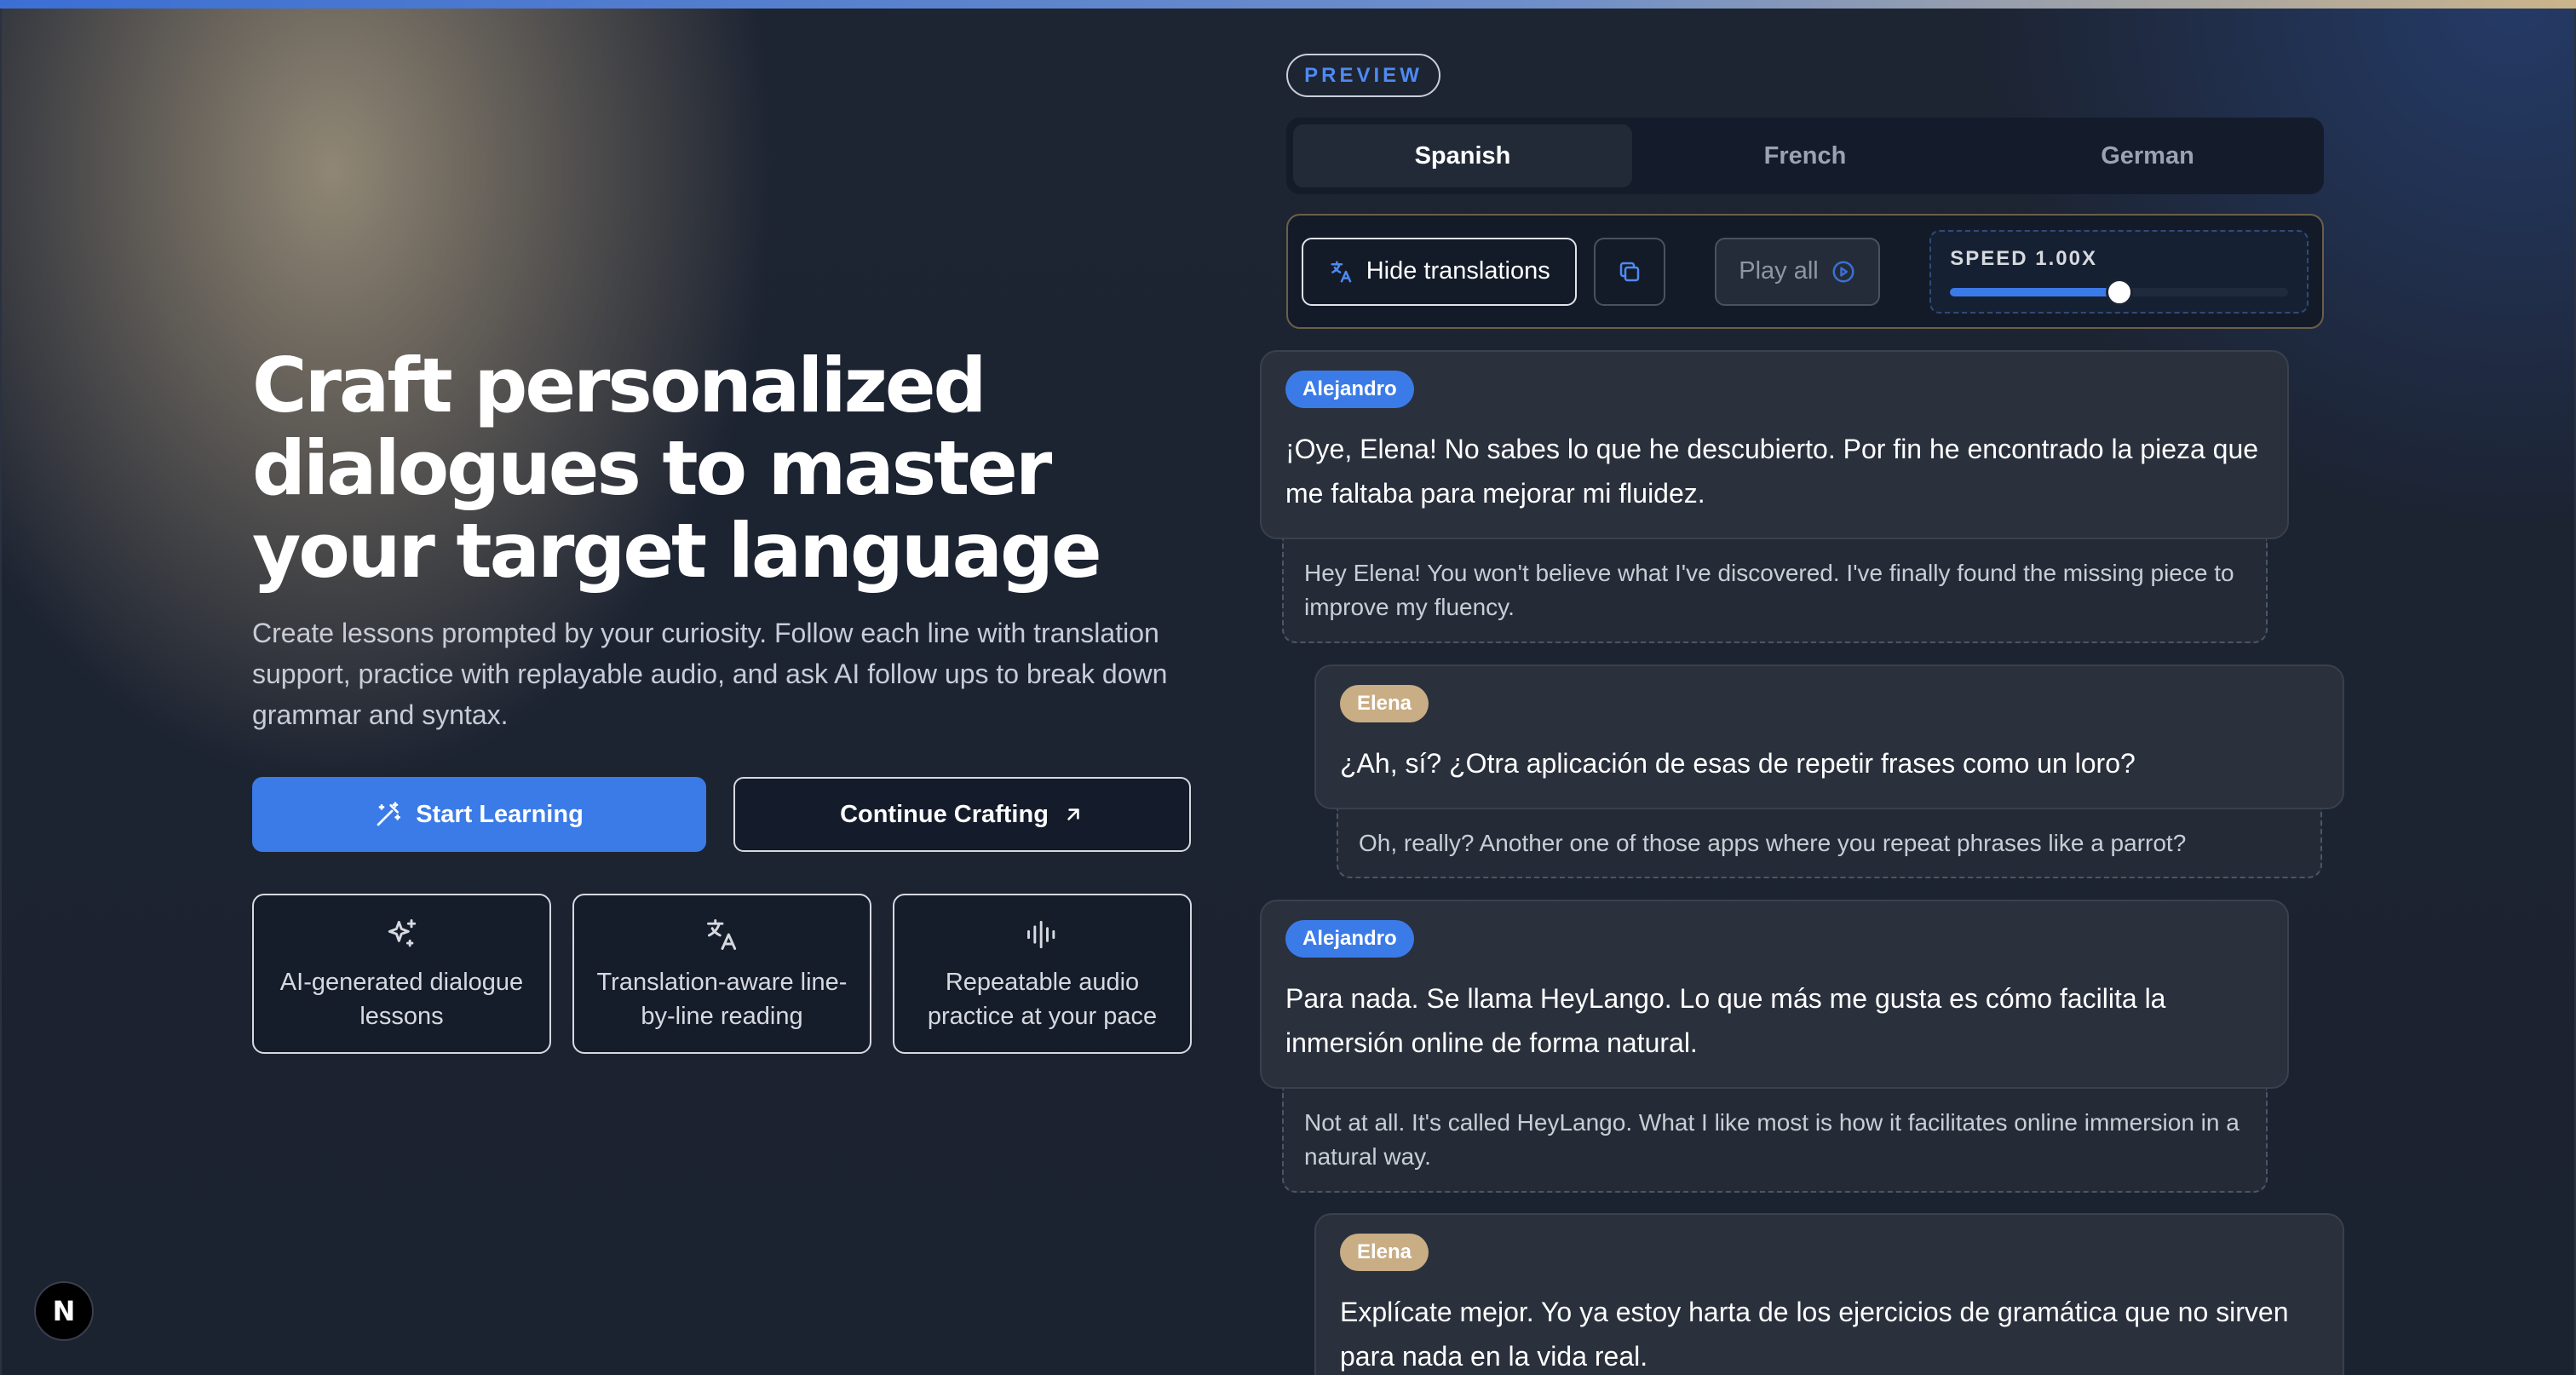 The image size is (2576, 1375). What do you see at coordinates (2119, 272) in the screenshot?
I see `speed-control: SPEED 1.00X` at bounding box center [2119, 272].